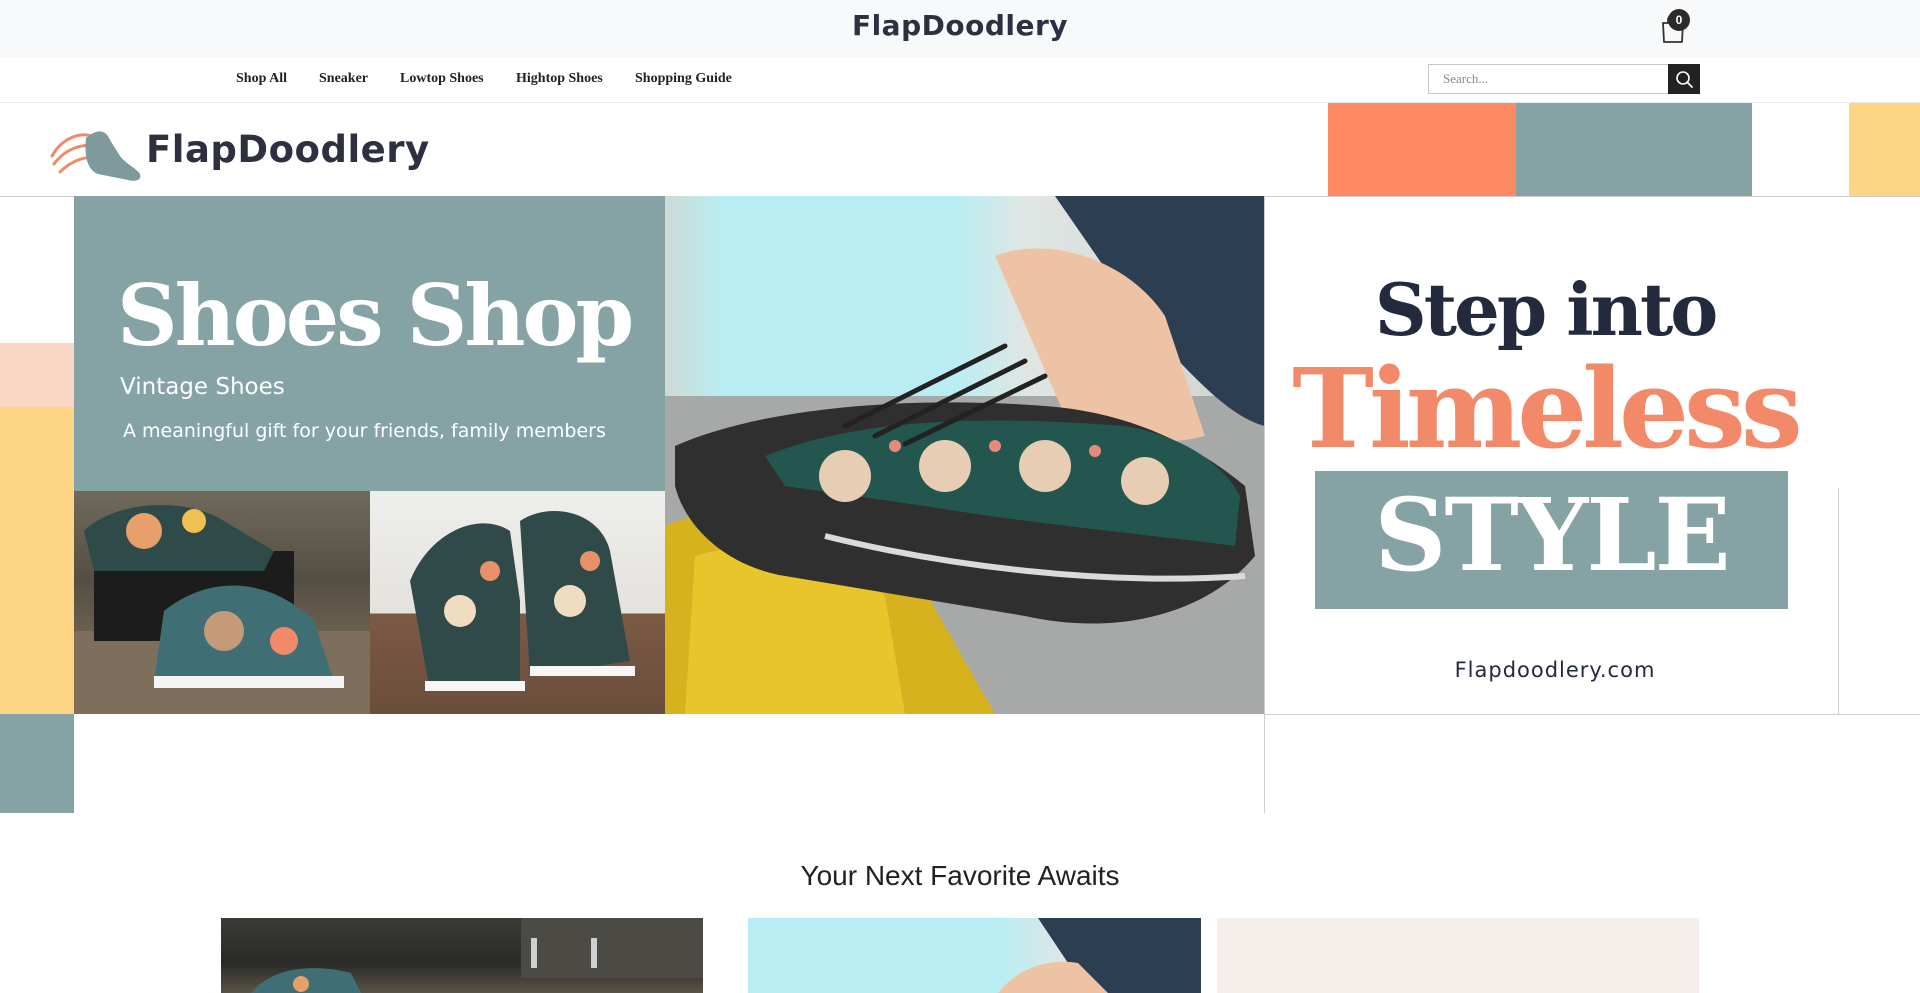 Image resolution: width=1920 pixels, height=993 pixels. I want to click on hero-logo: FlapDoodlery, so click(239, 152).